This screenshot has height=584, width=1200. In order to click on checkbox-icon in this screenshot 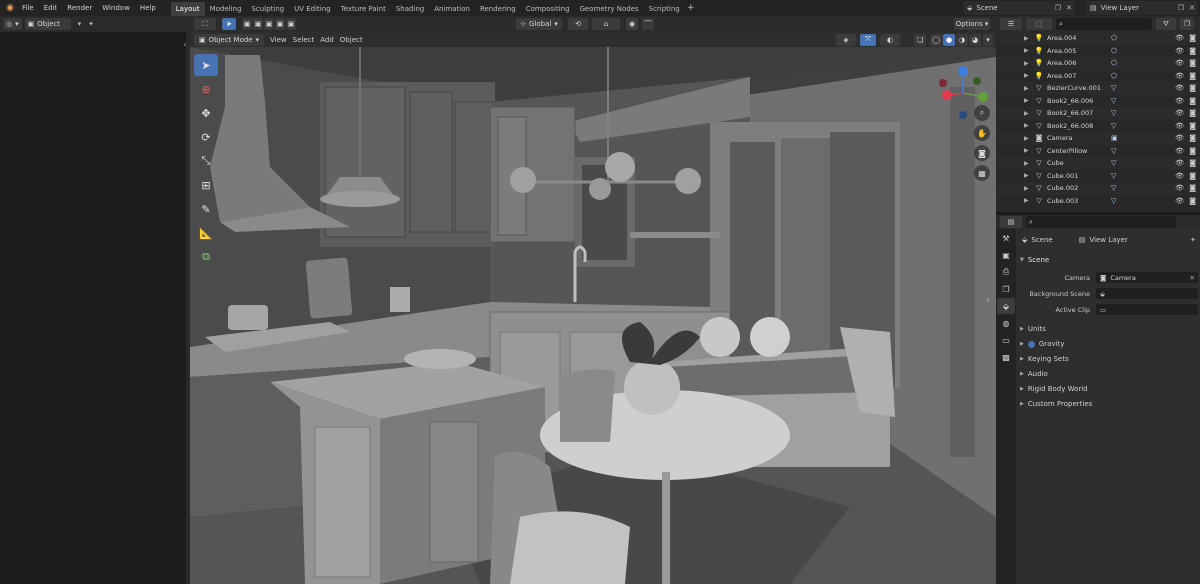, I will do `click(1031, 344)`.